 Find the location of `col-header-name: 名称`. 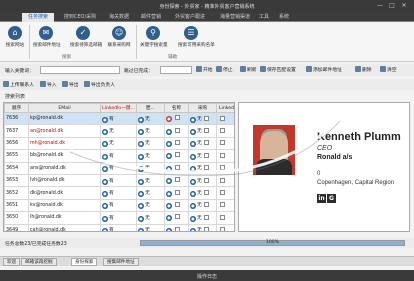

col-header-name: 名称 is located at coordinates (176, 108).